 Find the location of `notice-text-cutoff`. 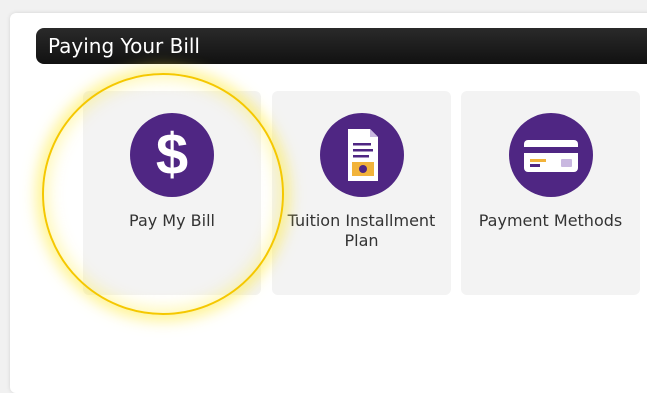

notice-text-cutoff is located at coordinates (348, 369).